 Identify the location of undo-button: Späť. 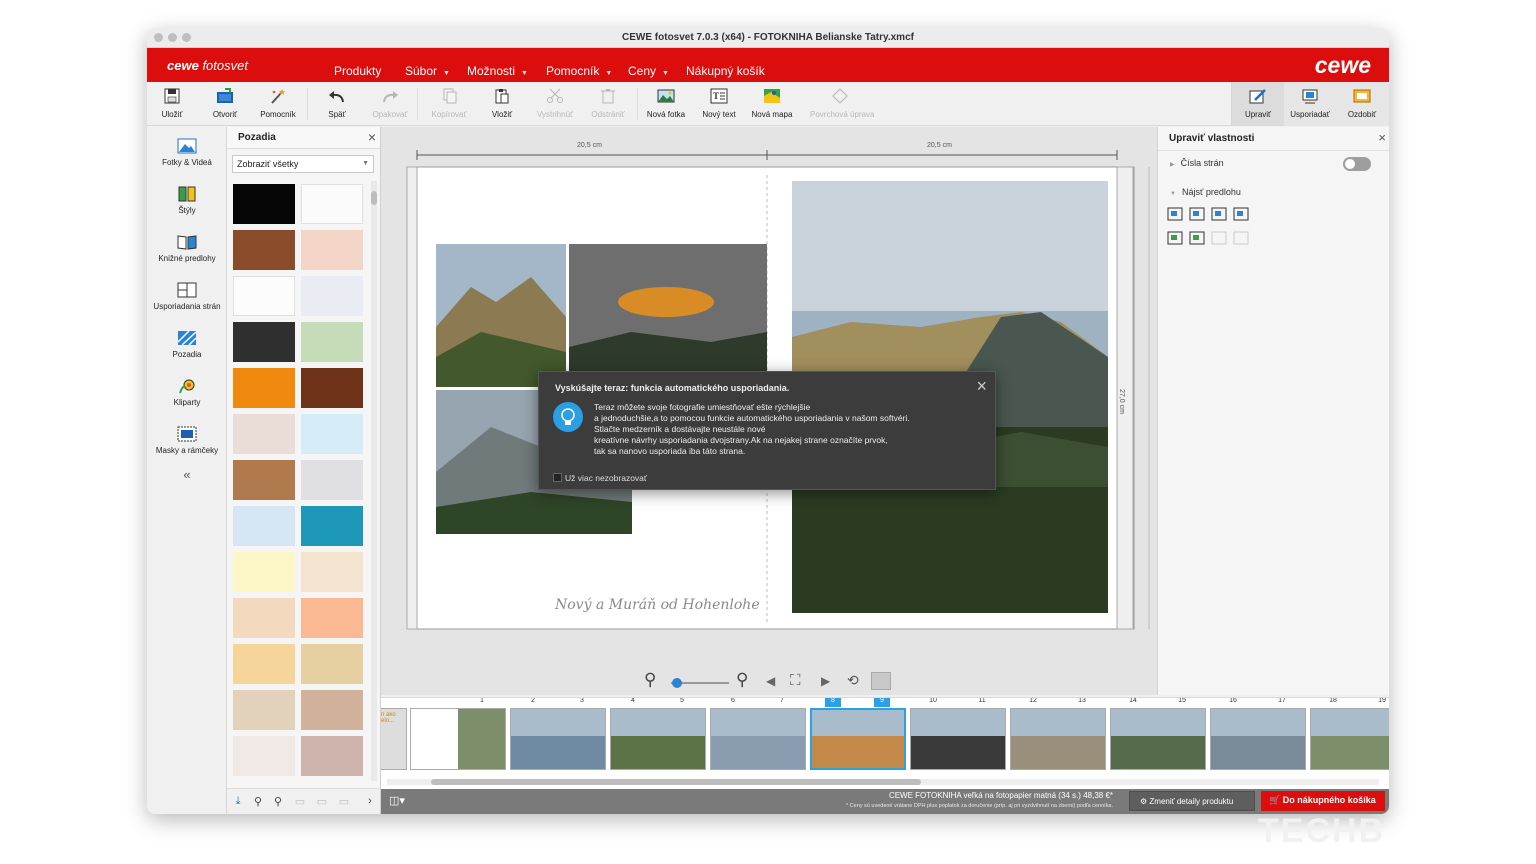
(337, 103).